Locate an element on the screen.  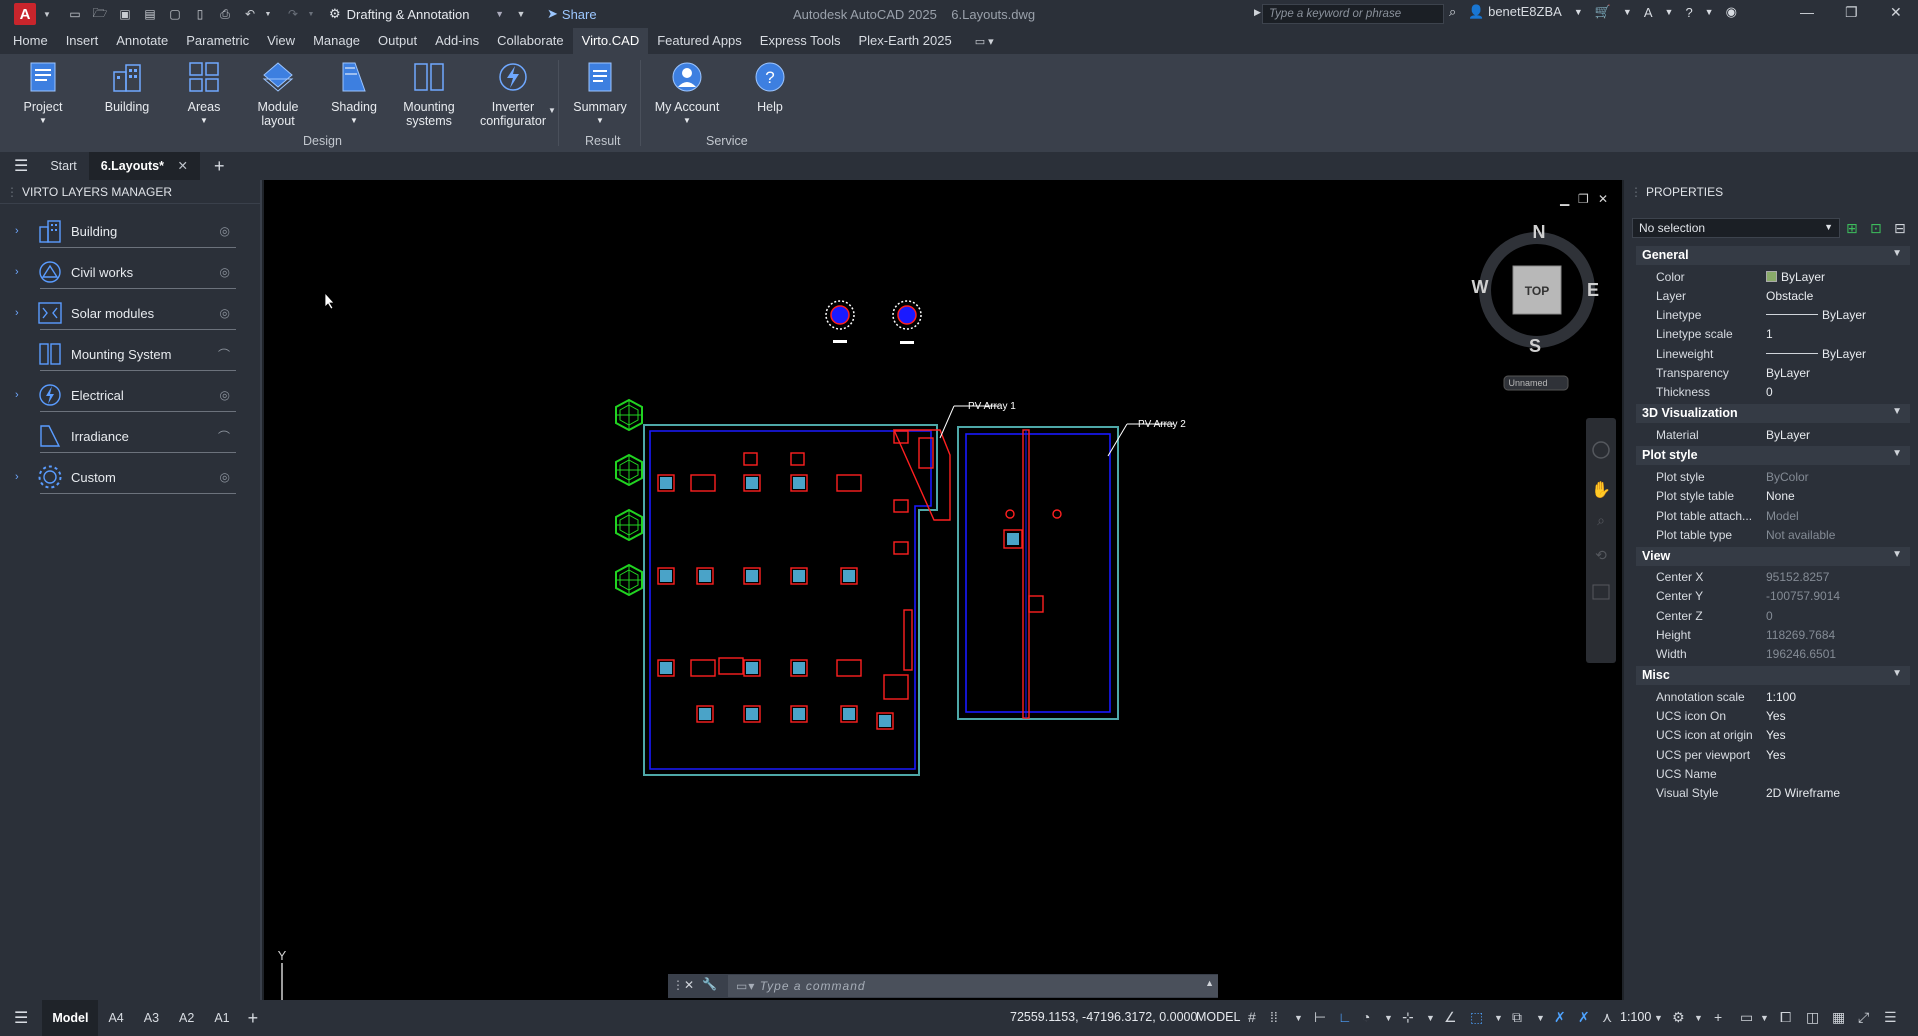
panel-grip-icon: ⋮ is located at coordinates (1636, 192).